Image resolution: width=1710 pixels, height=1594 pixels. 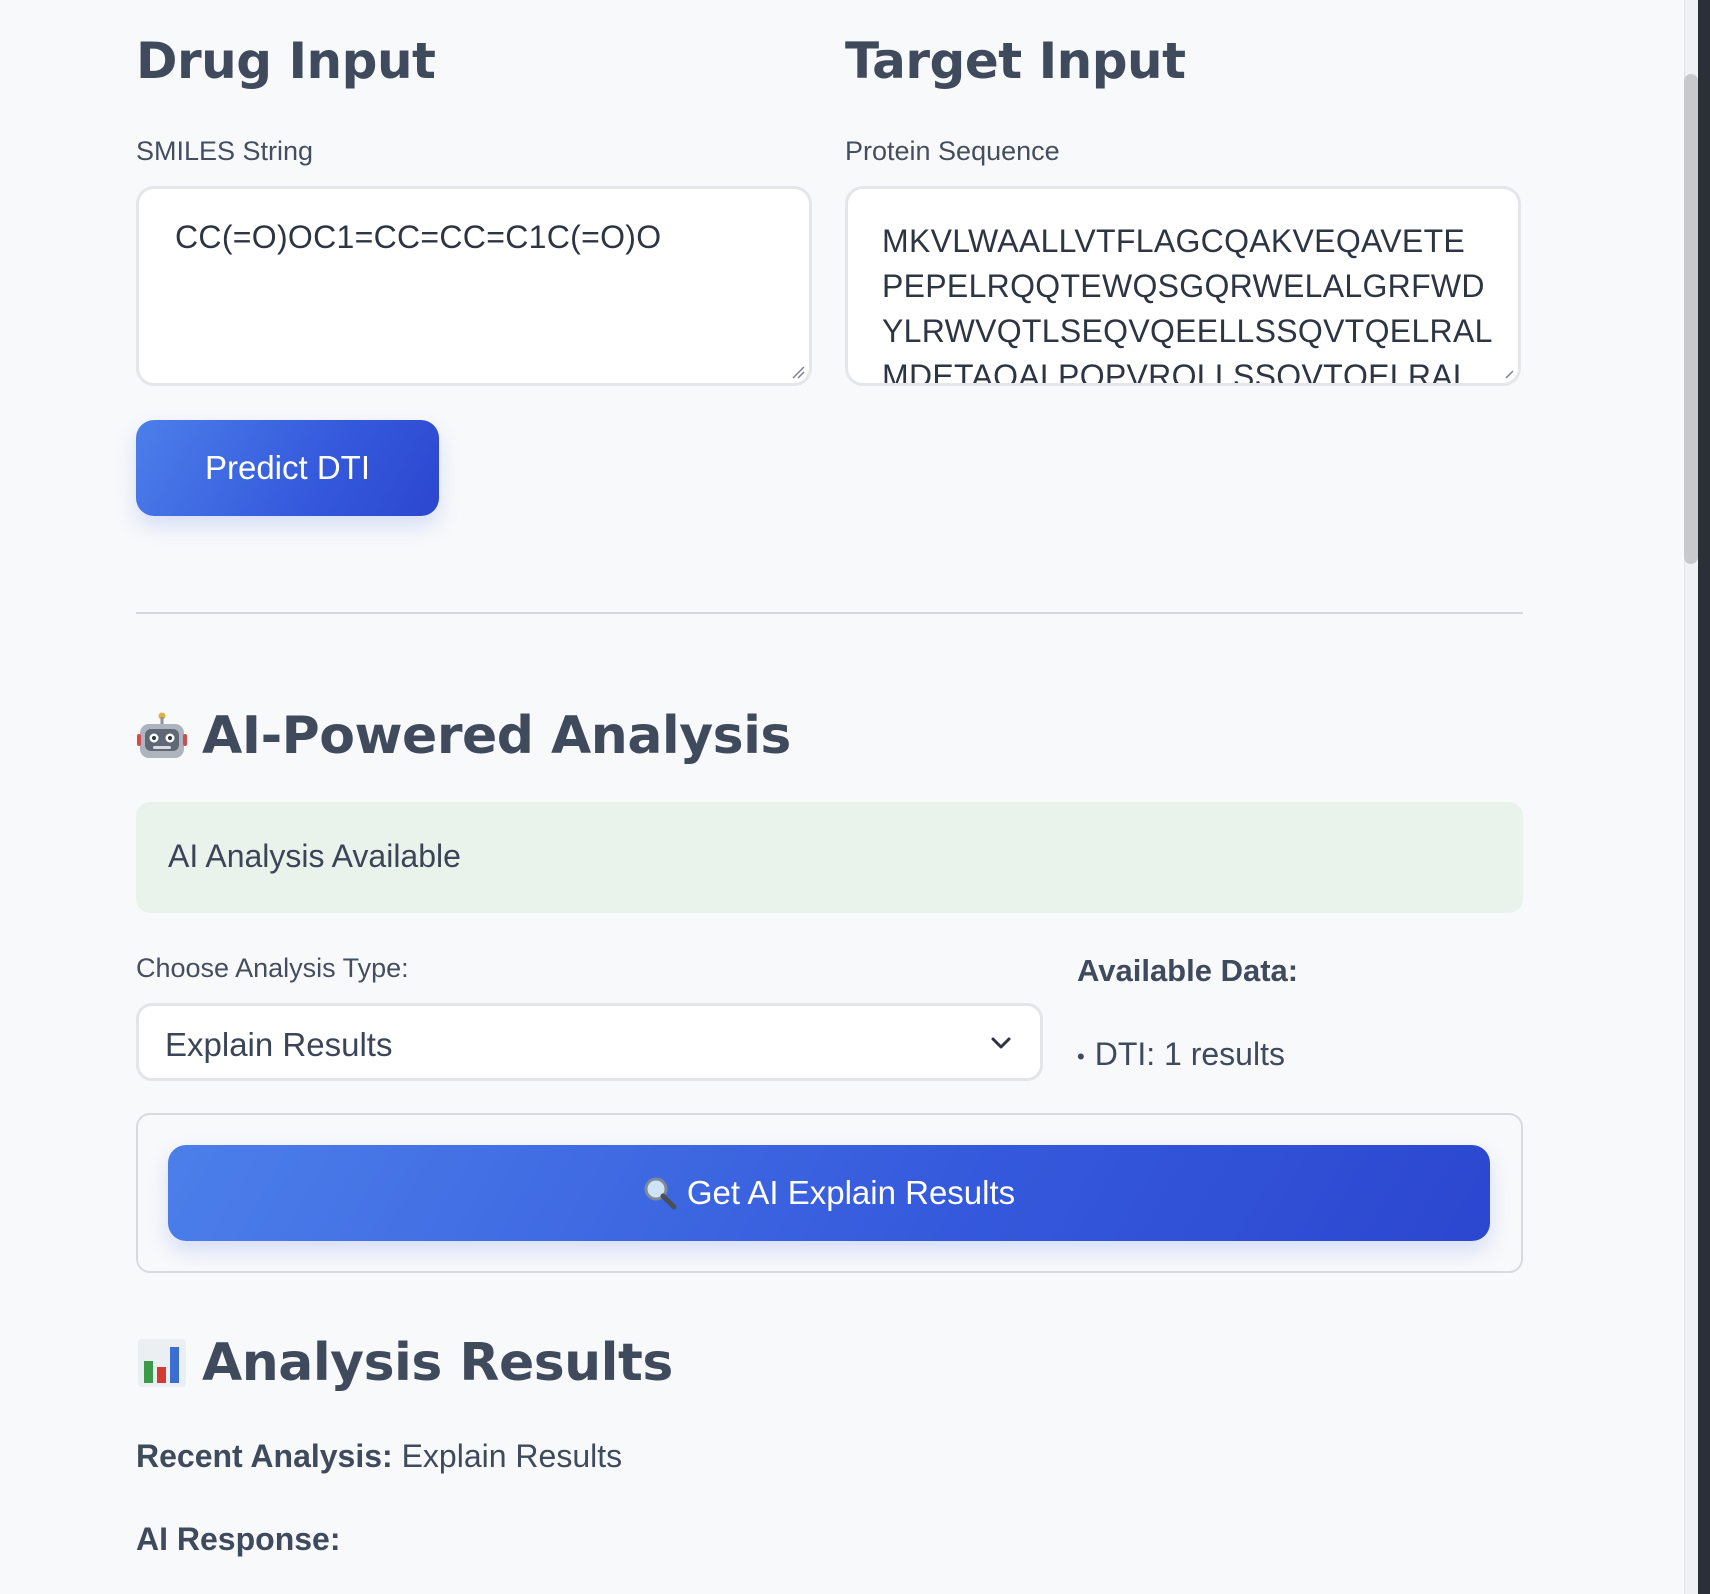 What do you see at coordinates (162, 1363) in the screenshot?
I see `bar-chart-icon` at bounding box center [162, 1363].